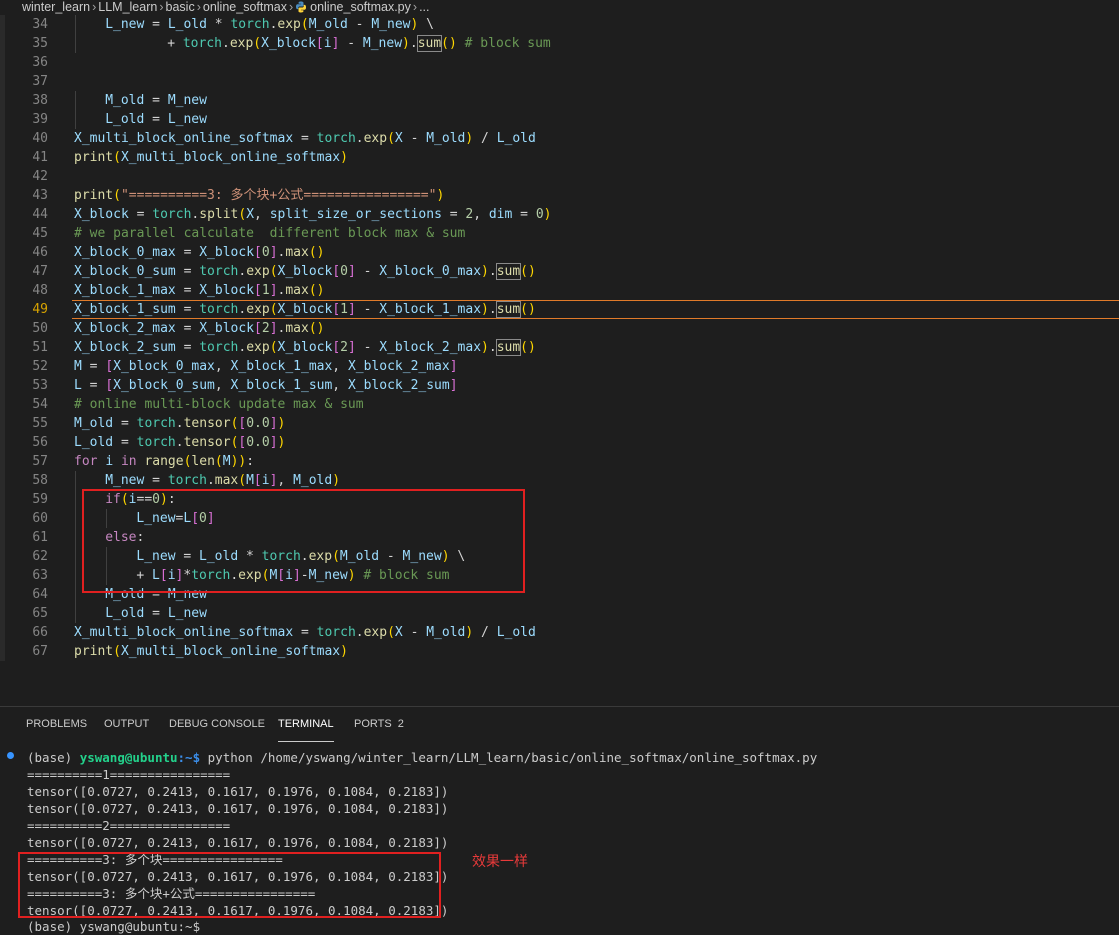 The height and width of the screenshot is (935, 1119). What do you see at coordinates (129, 774) in the screenshot?
I see `terminal-output-line: ==========1================` at bounding box center [129, 774].